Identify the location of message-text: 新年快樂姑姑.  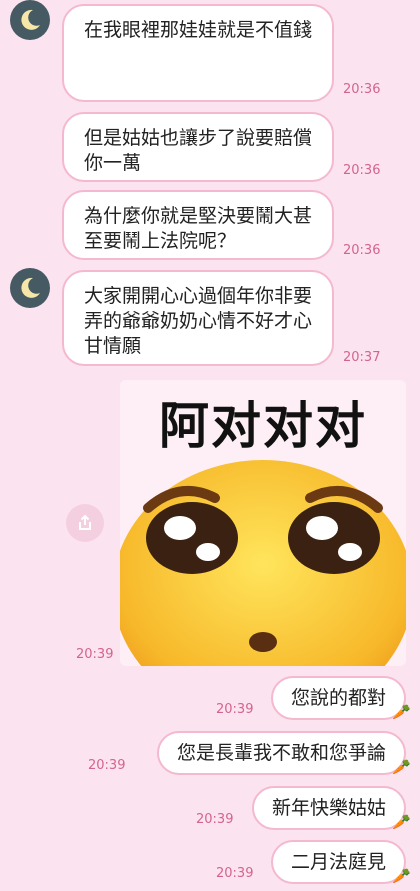
(328, 808).